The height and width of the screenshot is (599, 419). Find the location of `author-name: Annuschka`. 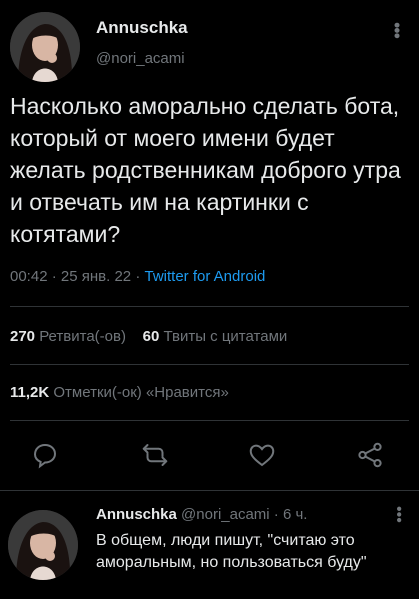

author-name: Annuschka is located at coordinates (142, 28).